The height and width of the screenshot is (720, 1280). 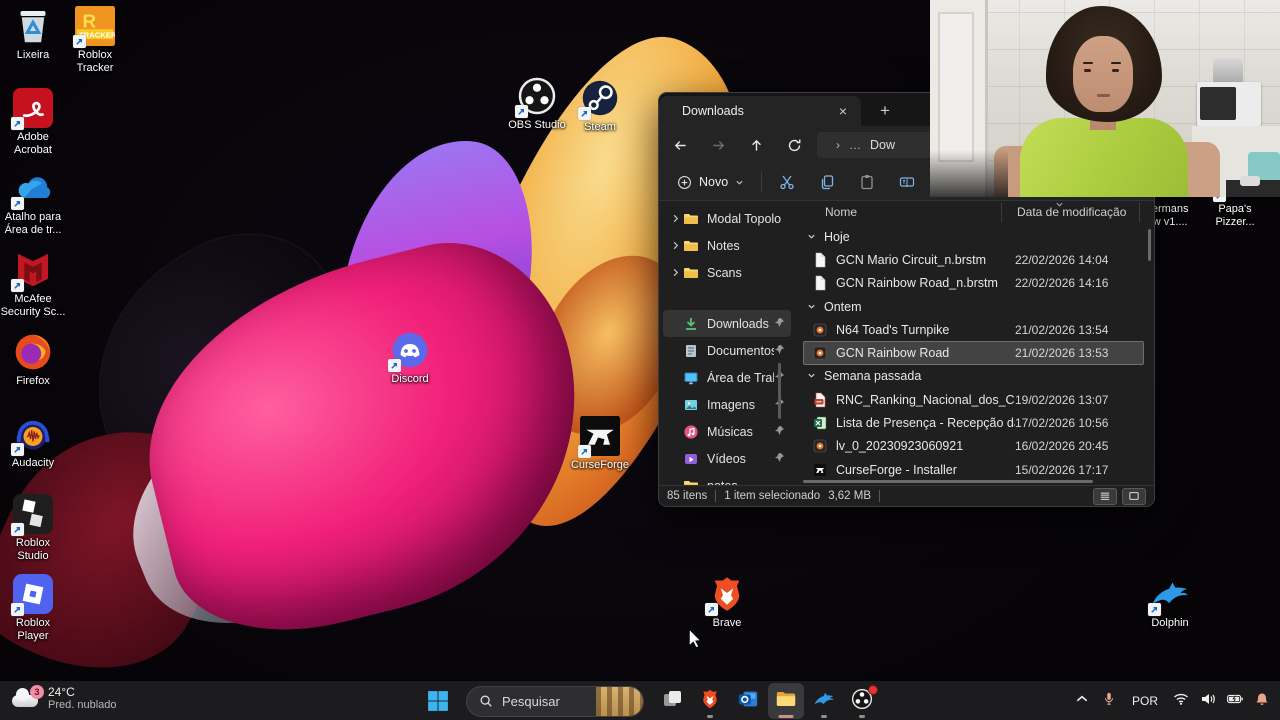 What do you see at coordinates (827, 182) in the screenshot?
I see `copy-icon` at bounding box center [827, 182].